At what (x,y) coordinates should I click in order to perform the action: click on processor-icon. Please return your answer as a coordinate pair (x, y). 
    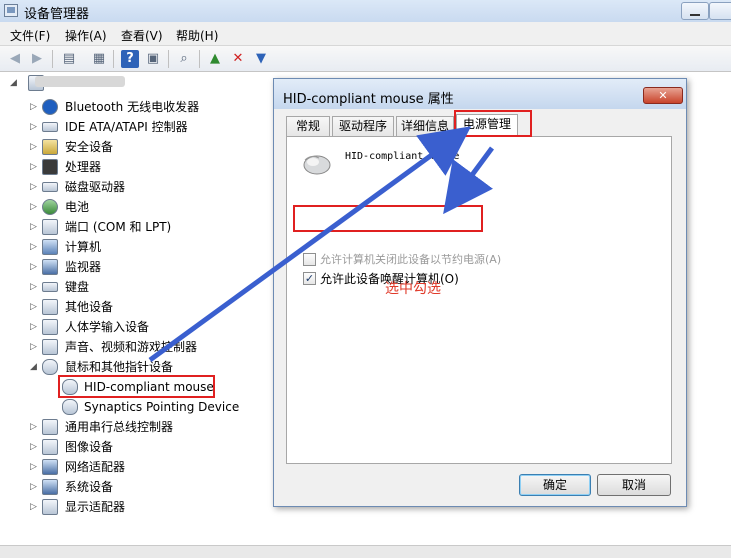
    Looking at the image, I should click on (50, 167).